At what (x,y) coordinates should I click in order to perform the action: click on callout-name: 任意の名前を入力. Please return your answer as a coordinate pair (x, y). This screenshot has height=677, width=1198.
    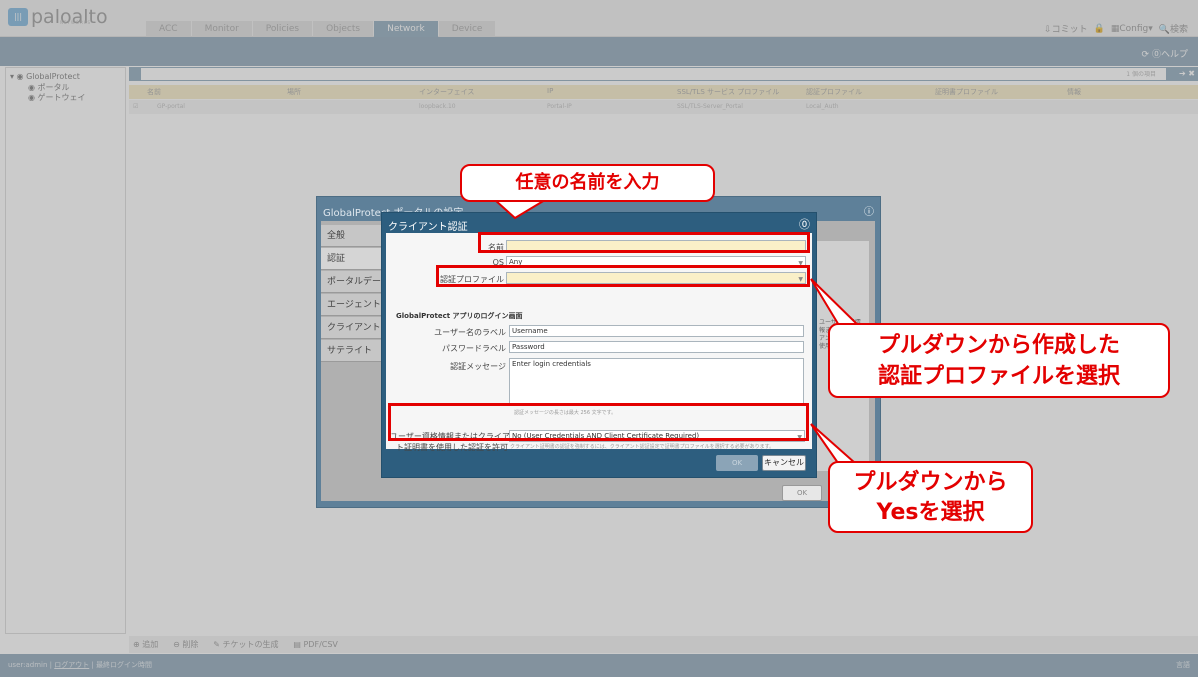
    Looking at the image, I should click on (587, 183).